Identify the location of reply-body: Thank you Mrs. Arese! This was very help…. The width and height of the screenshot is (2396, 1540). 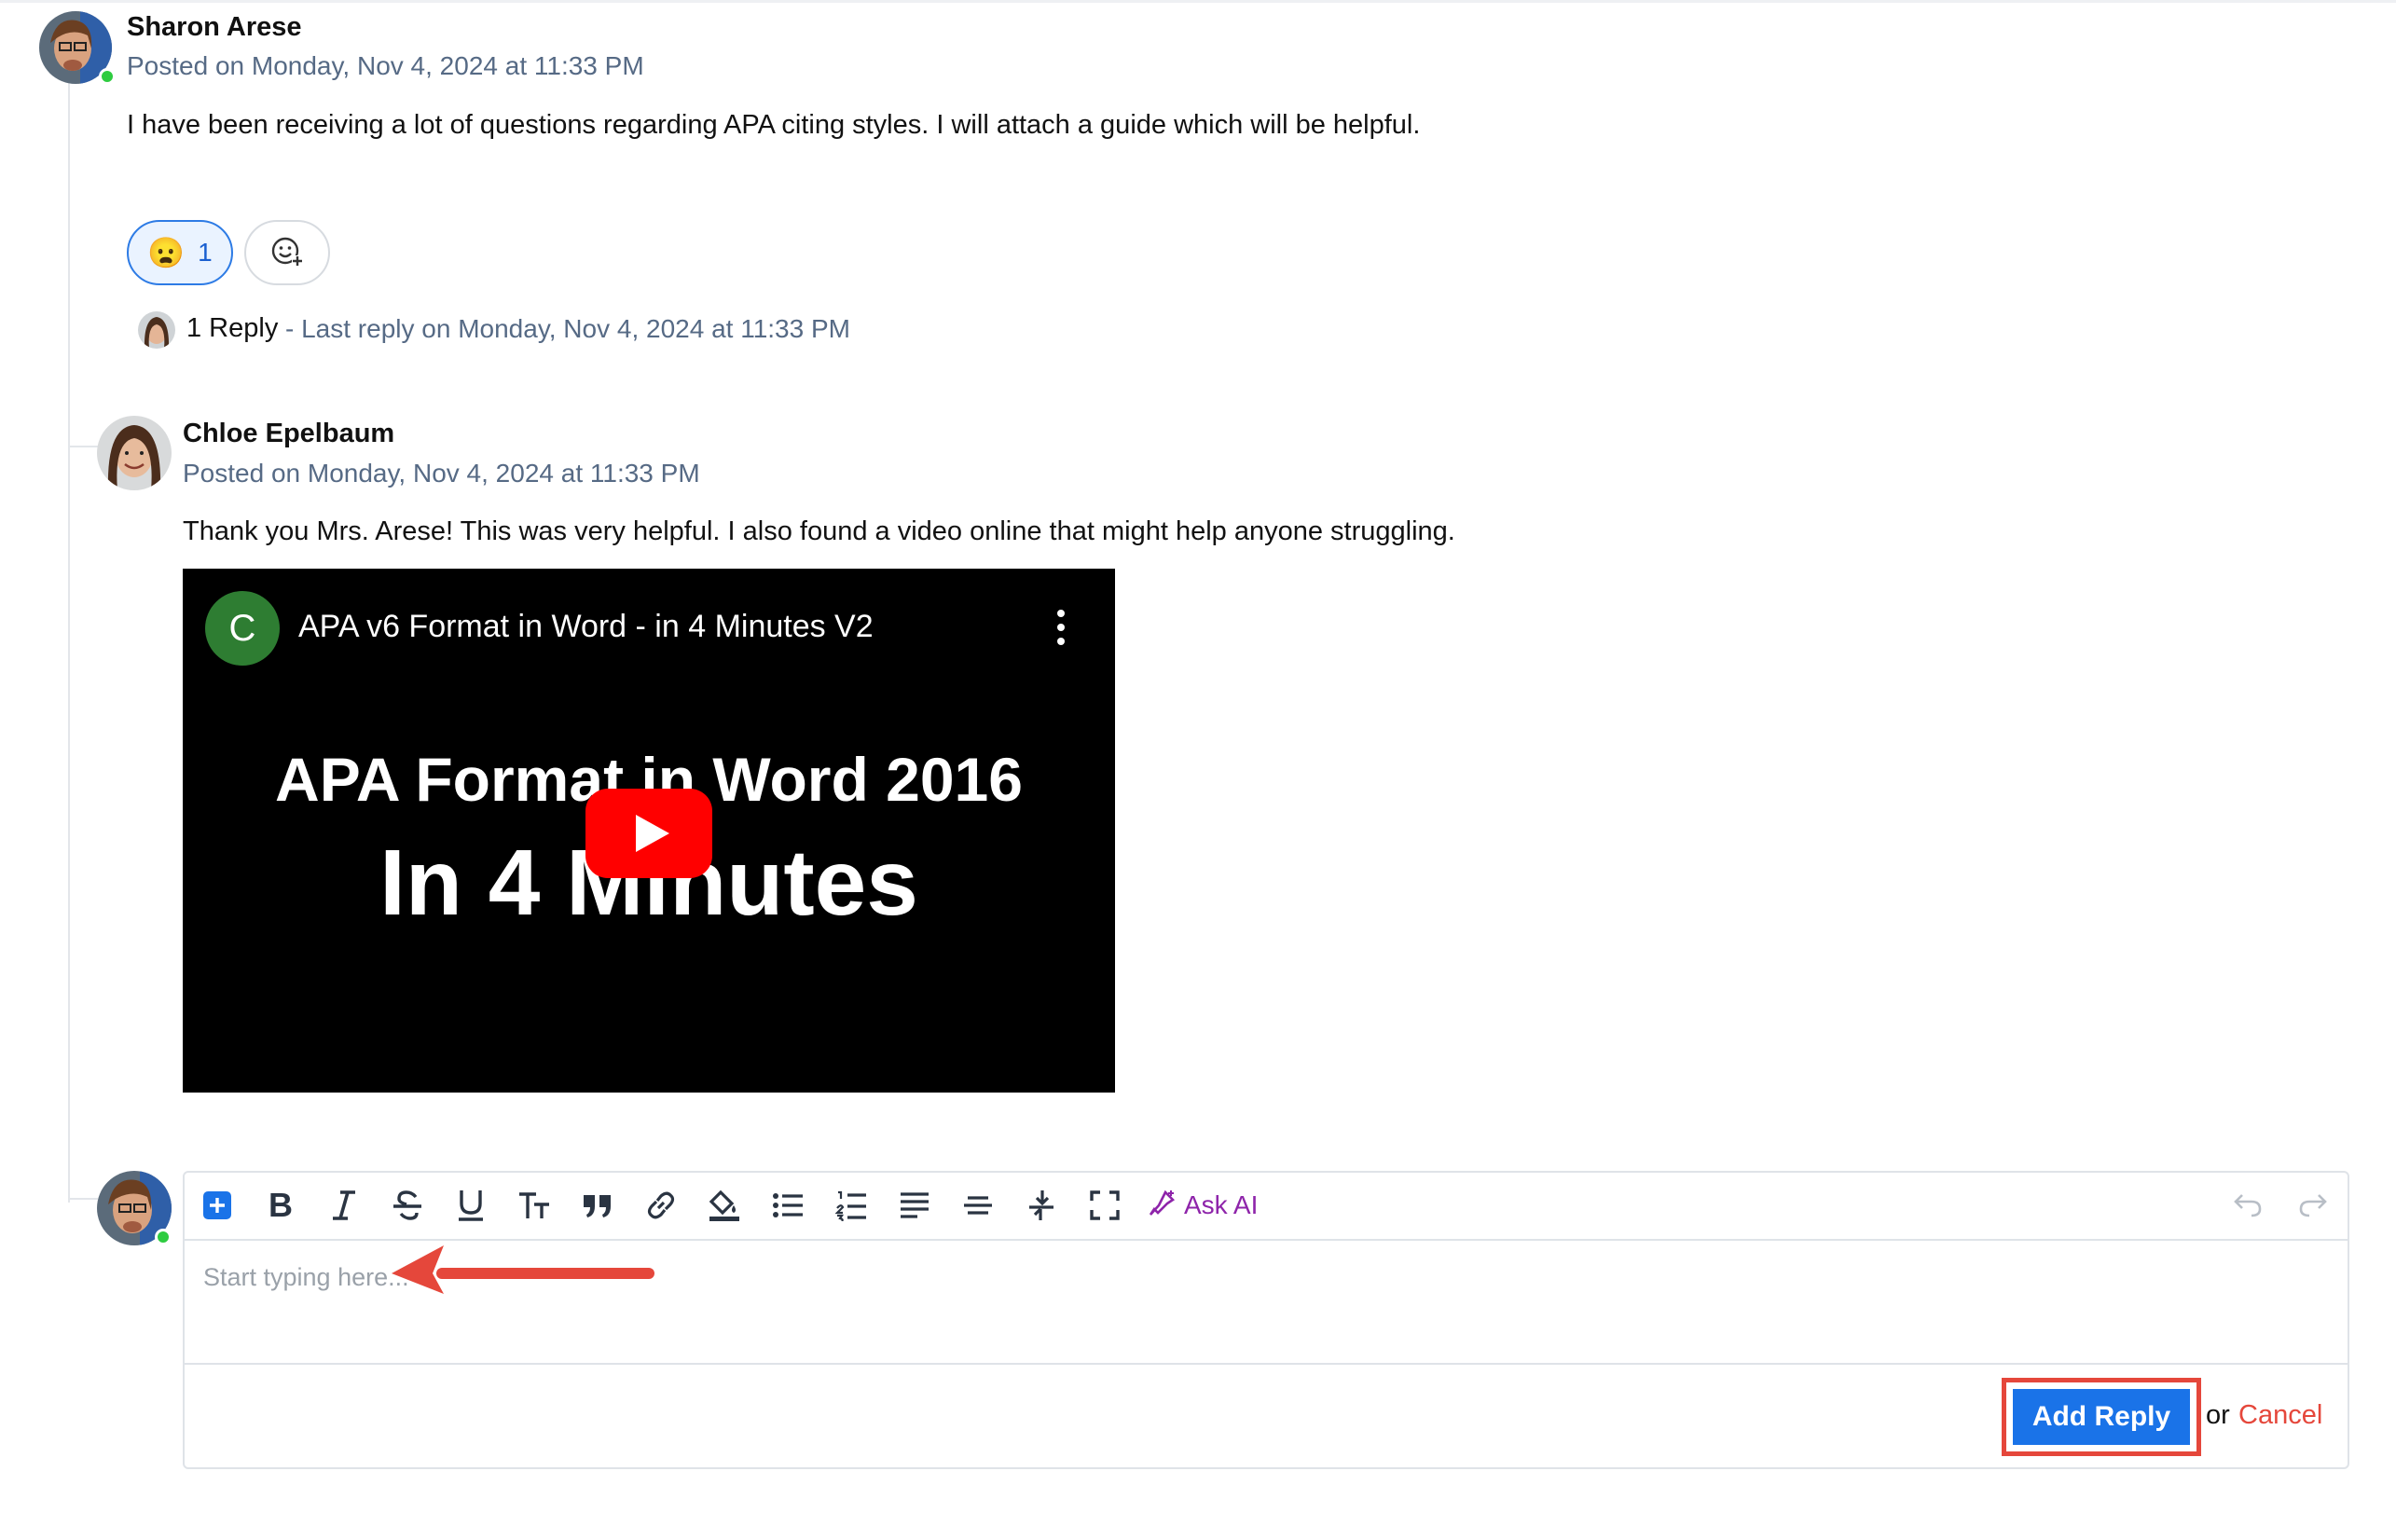
(819, 531).